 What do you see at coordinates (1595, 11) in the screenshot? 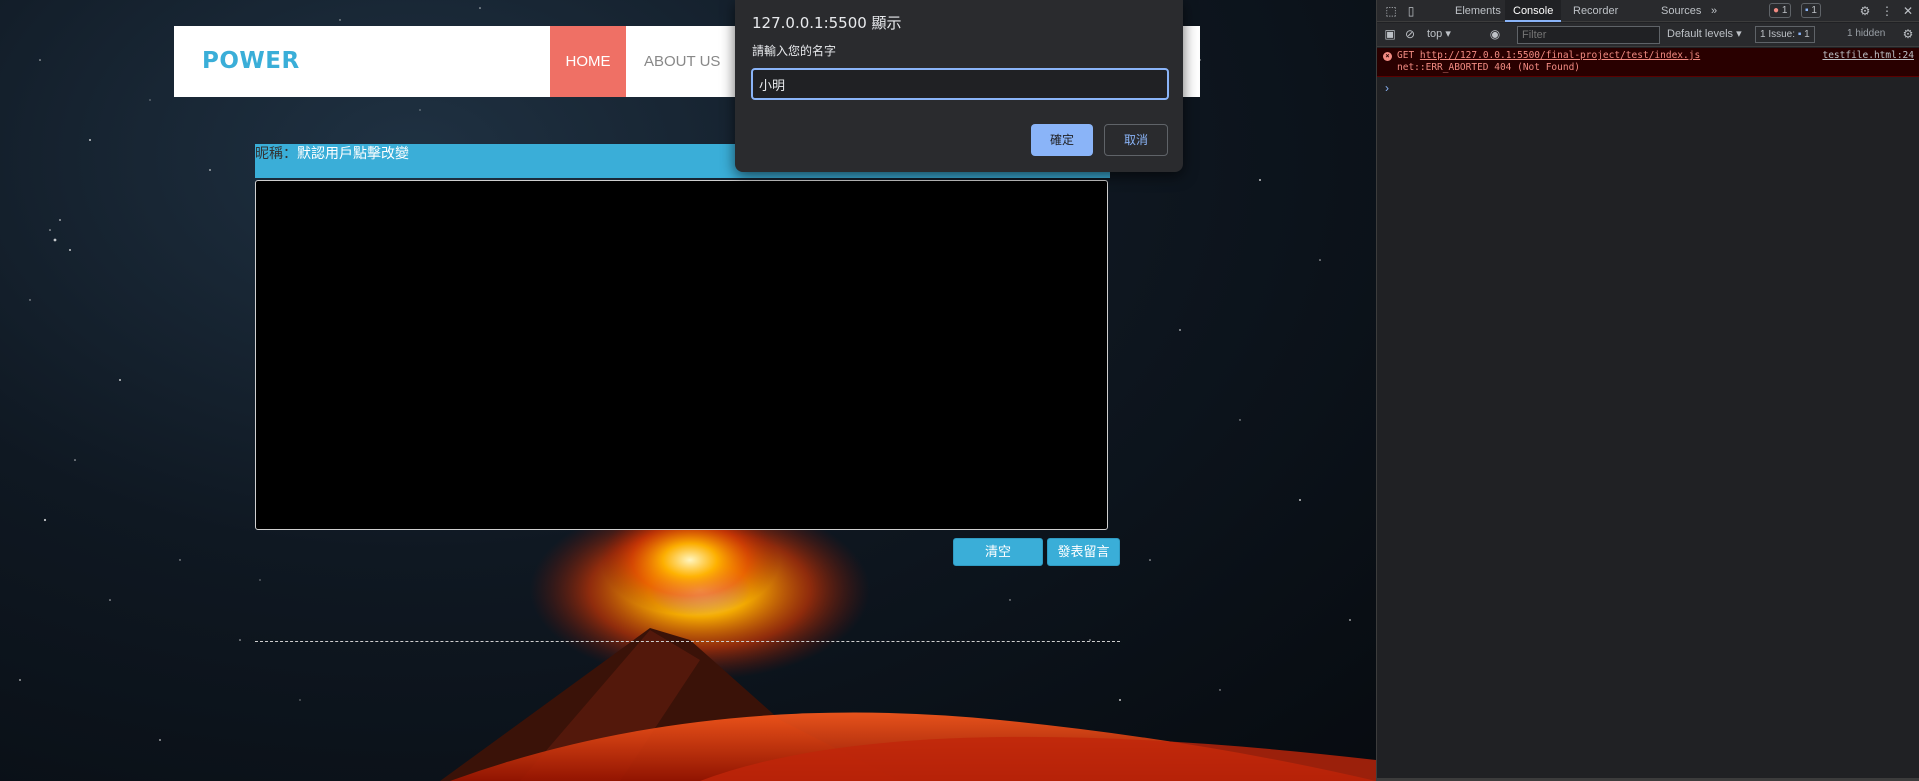
I see `tab-recorder: Recorder` at bounding box center [1595, 11].